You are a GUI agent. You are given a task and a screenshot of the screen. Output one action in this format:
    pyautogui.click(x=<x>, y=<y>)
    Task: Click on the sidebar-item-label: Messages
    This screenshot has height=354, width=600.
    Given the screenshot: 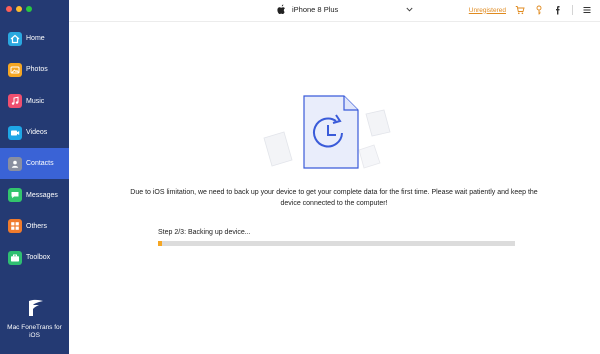 What is the action you would take?
    pyautogui.click(x=42, y=195)
    